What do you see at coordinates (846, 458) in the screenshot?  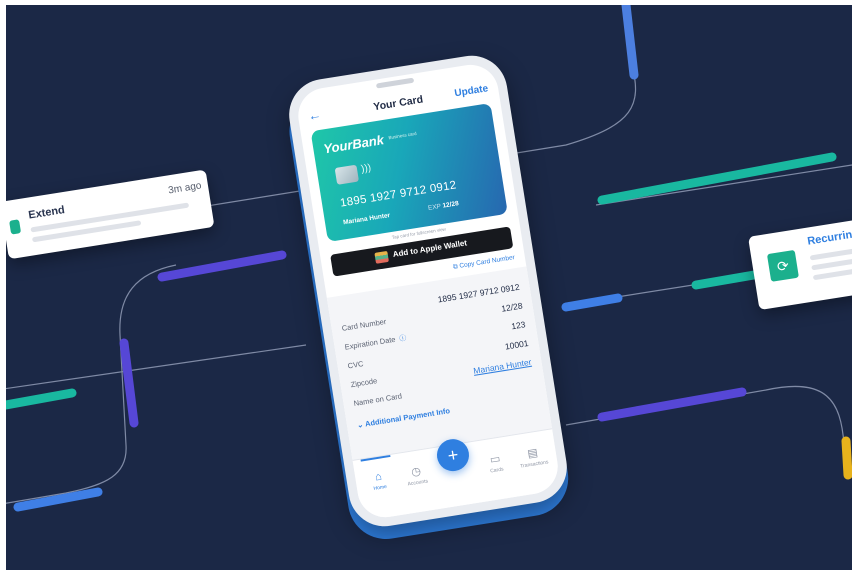 I see `accent-stroke-yellow` at bounding box center [846, 458].